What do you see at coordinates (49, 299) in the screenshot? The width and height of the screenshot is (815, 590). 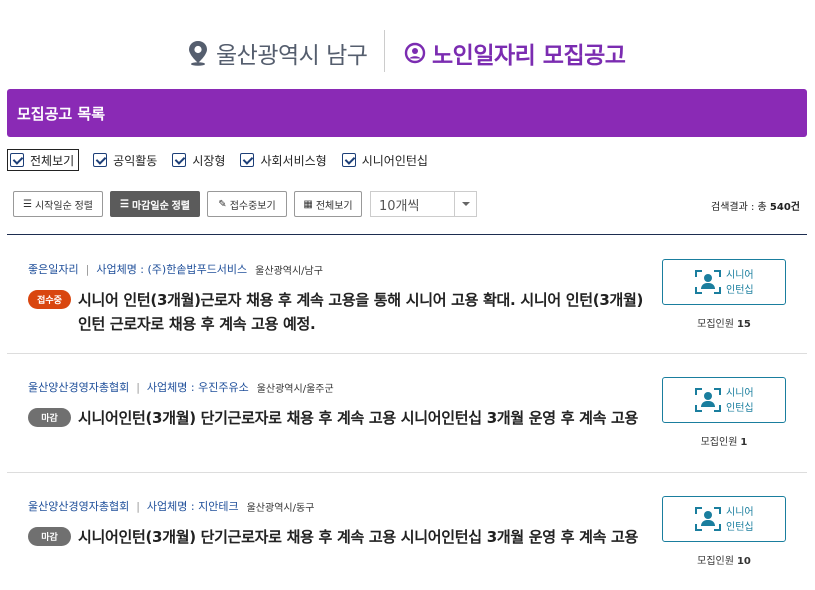 I see `status-badge: 접수중` at bounding box center [49, 299].